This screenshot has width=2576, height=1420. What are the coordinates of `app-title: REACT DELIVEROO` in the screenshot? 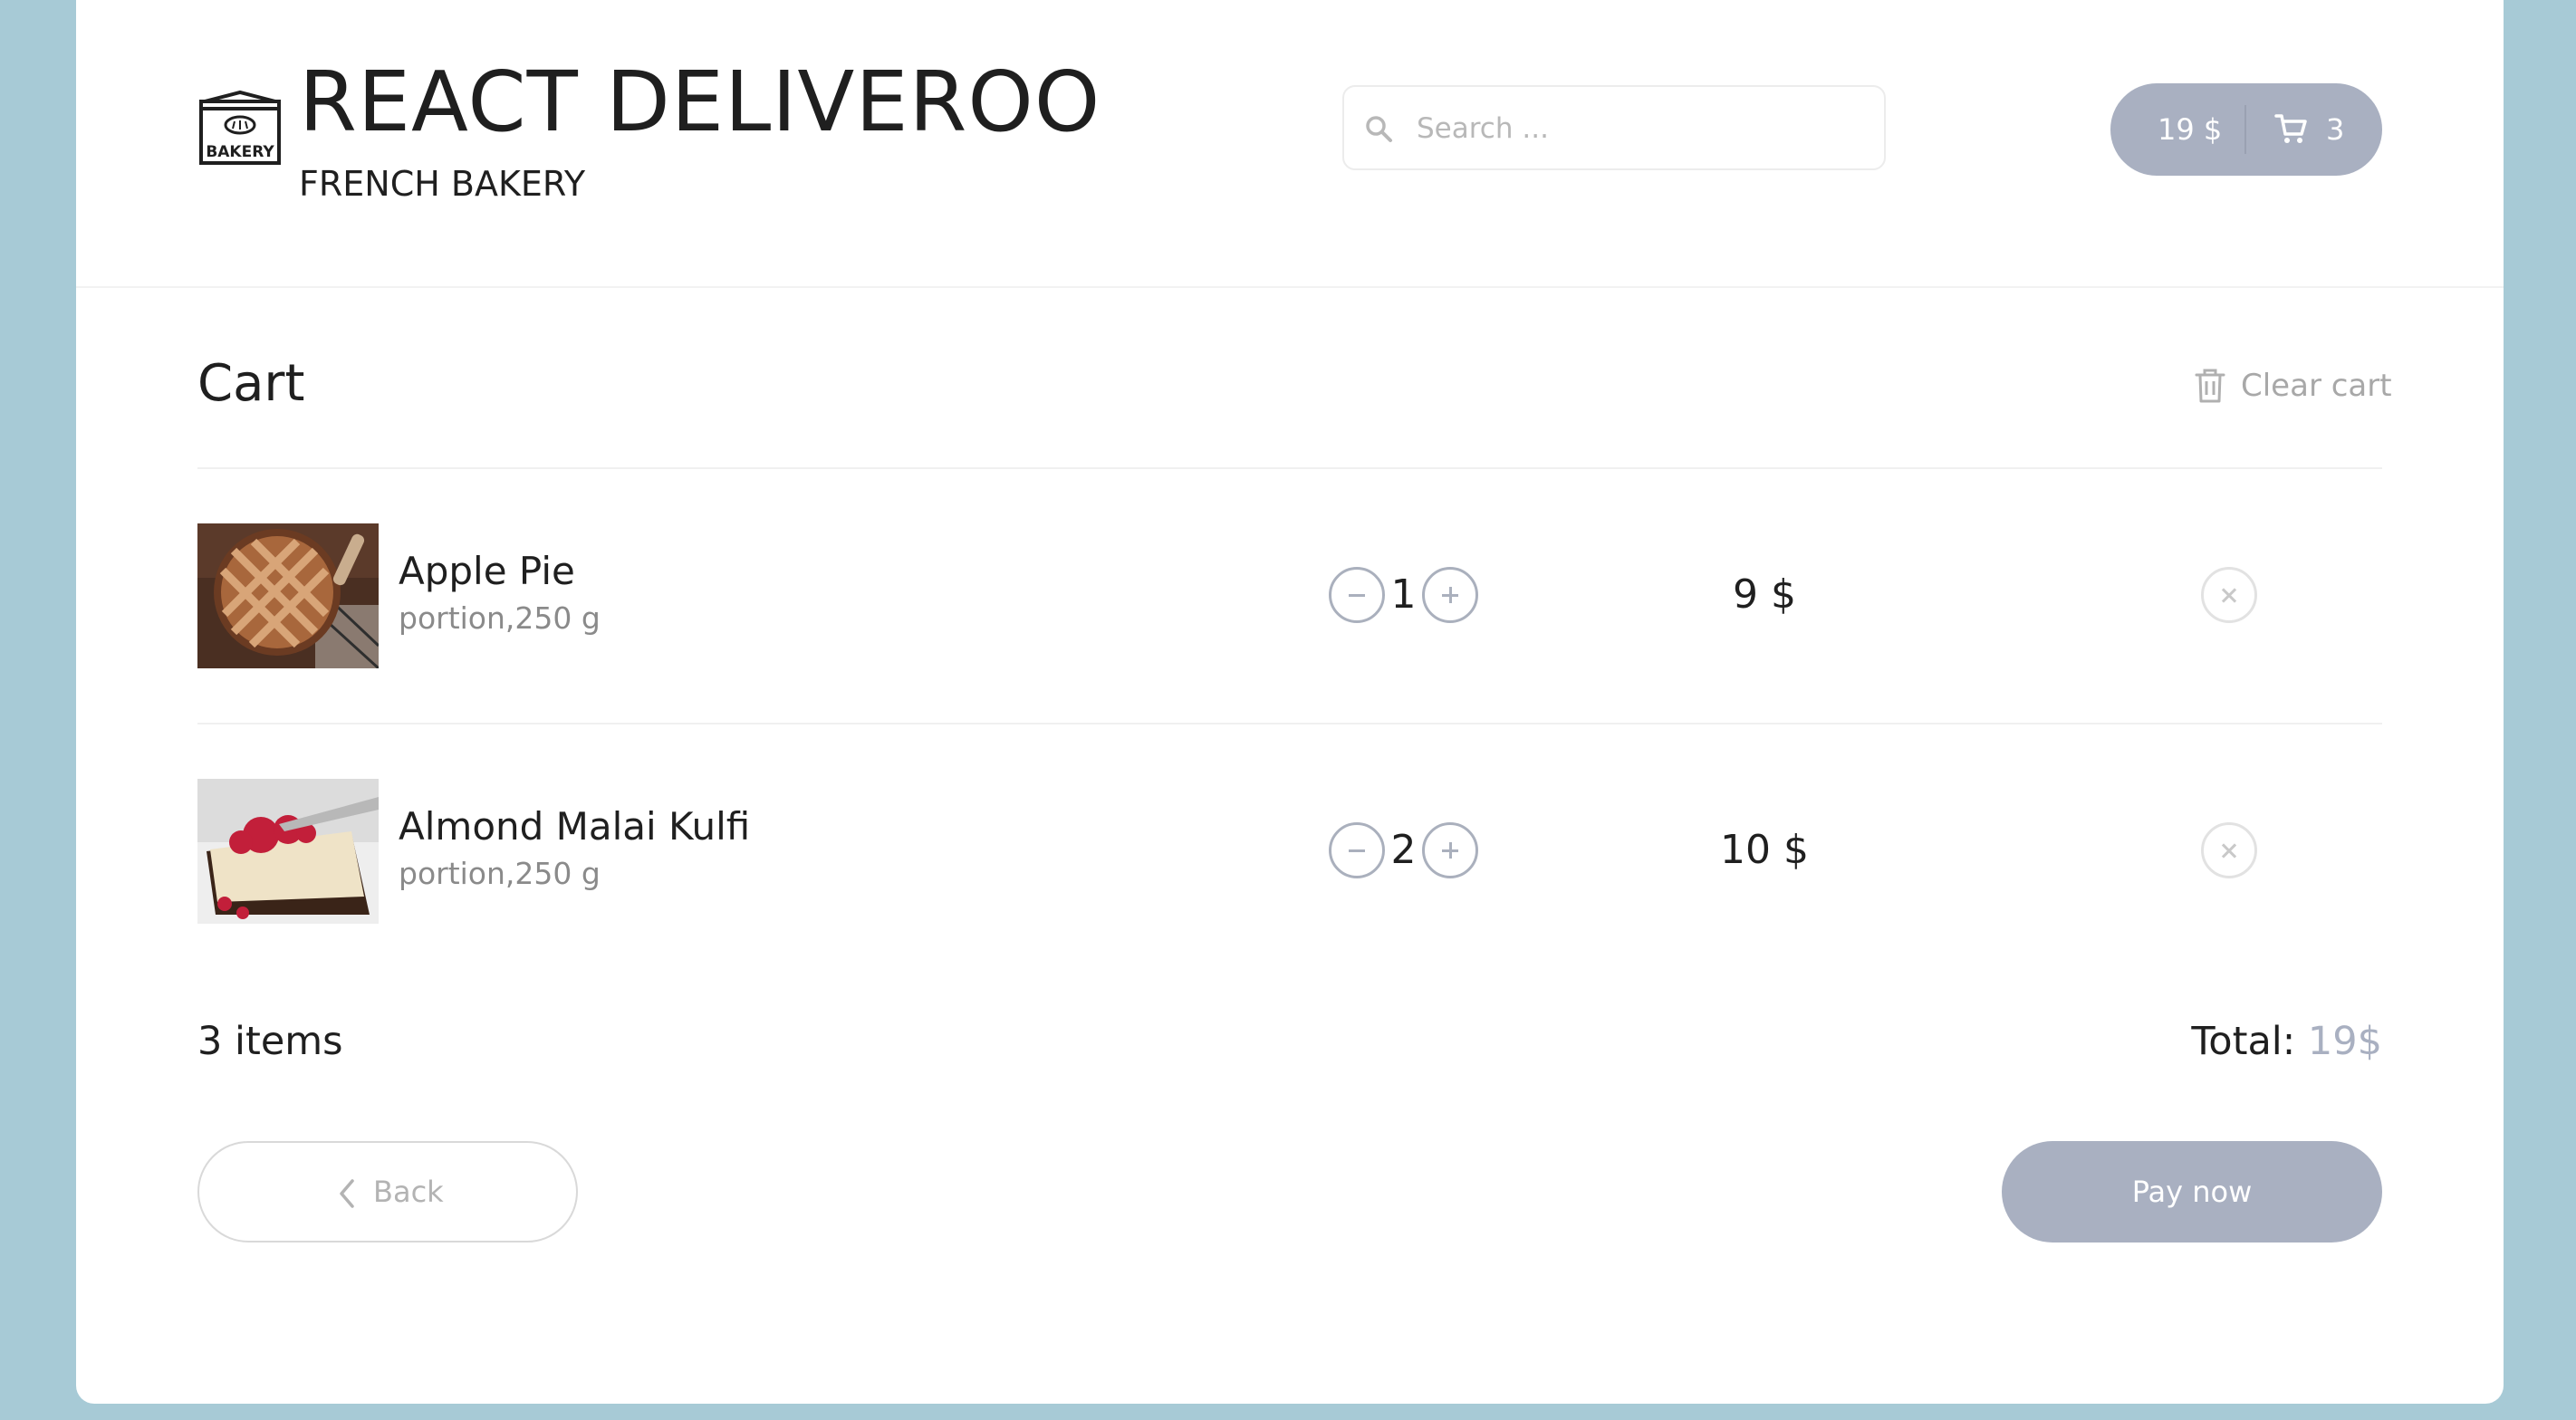 It's located at (700, 102).